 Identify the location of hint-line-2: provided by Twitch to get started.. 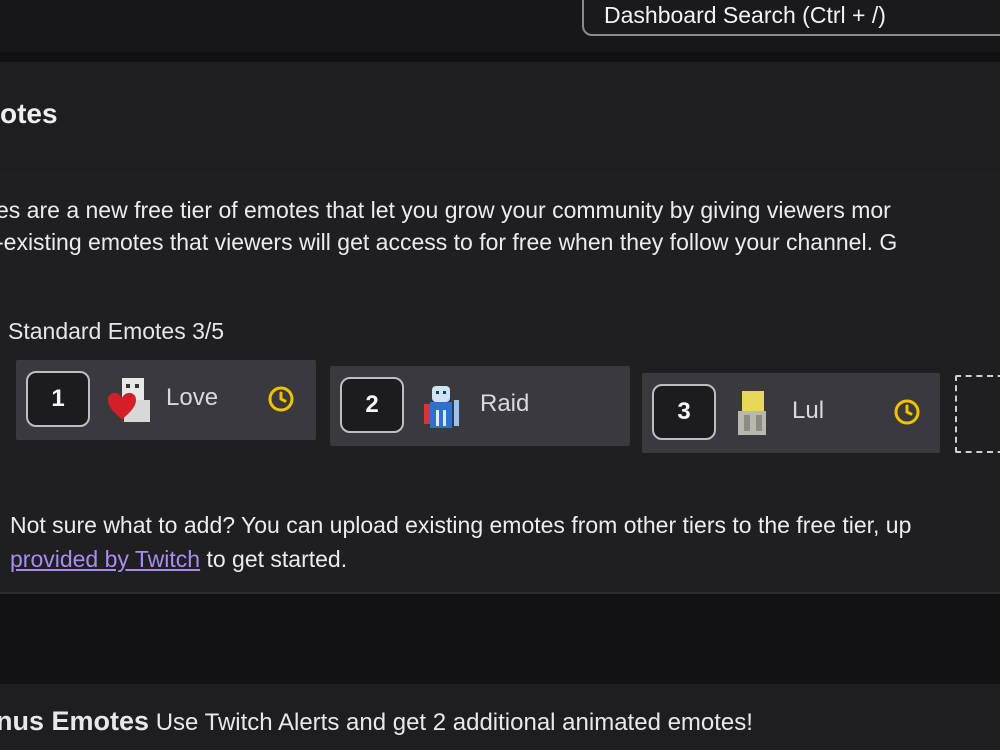
(505, 559).